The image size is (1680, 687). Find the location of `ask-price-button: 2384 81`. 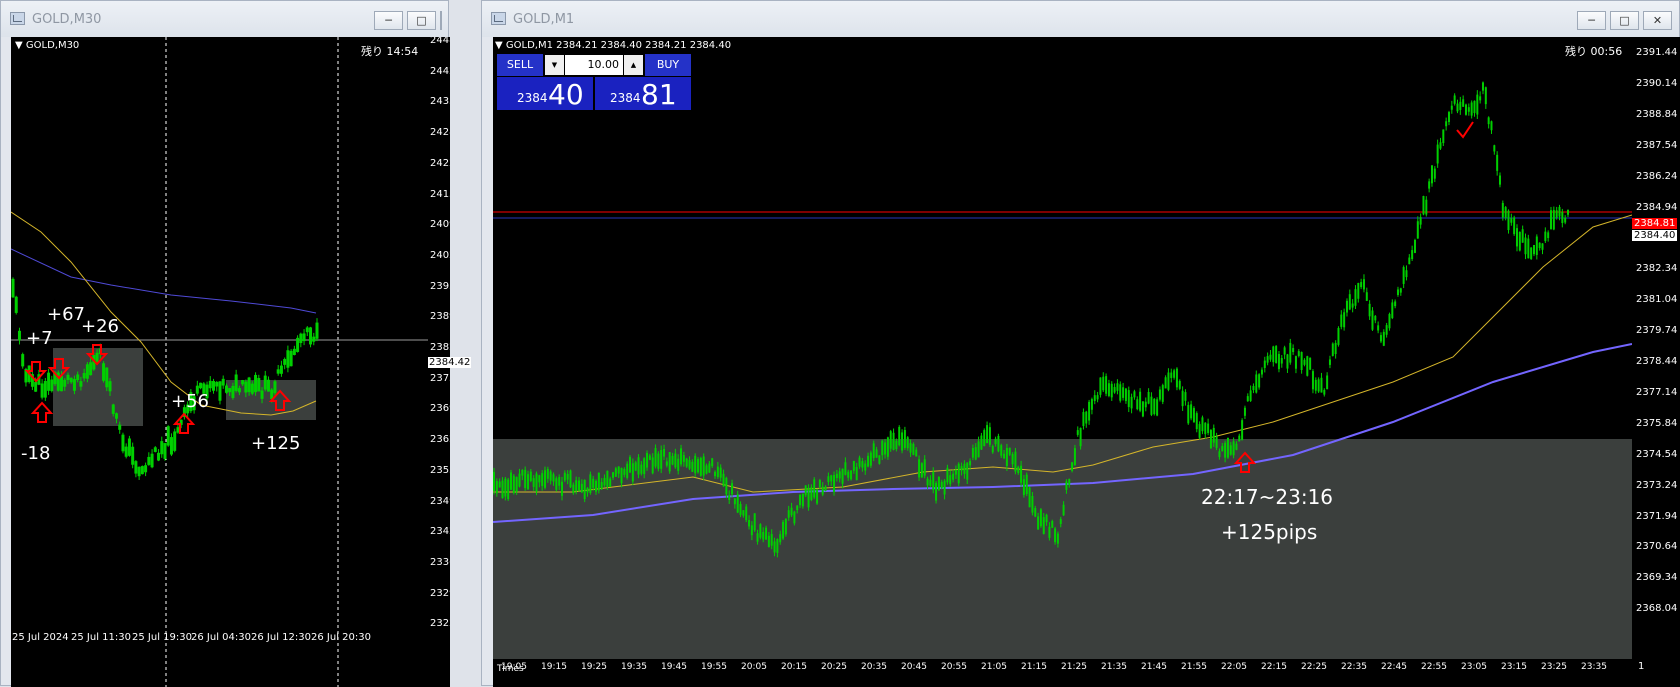

ask-price-button: 2384 81 is located at coordinates (643, 94).